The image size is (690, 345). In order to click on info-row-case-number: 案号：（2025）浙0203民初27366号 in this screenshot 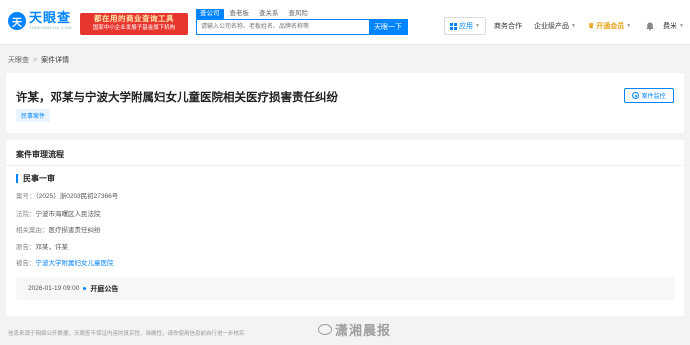, I will do `click(67, 195)`.